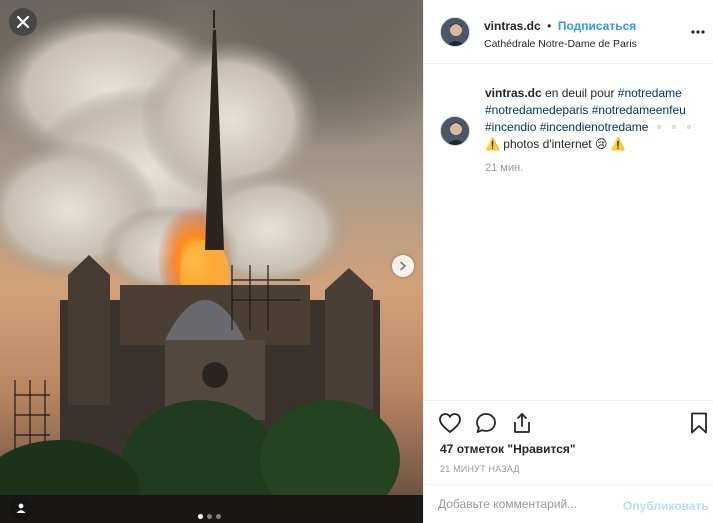 Image resolution: width=713 pixels, height=523 pixels. I want to click on likes-count: 47 отметок "Нравится", so click(508, 449).